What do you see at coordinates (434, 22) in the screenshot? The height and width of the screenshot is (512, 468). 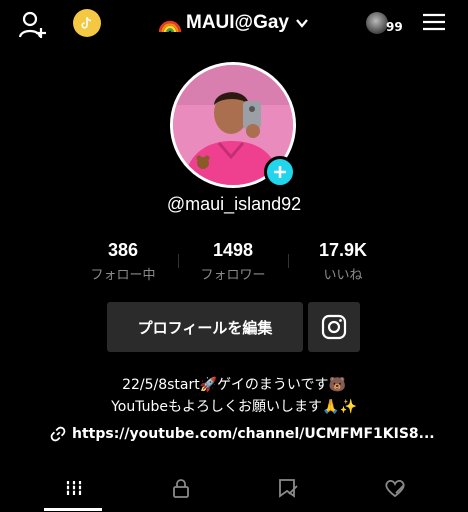 I see `hamburger-menu-icon` at bounding box center [434, 22].